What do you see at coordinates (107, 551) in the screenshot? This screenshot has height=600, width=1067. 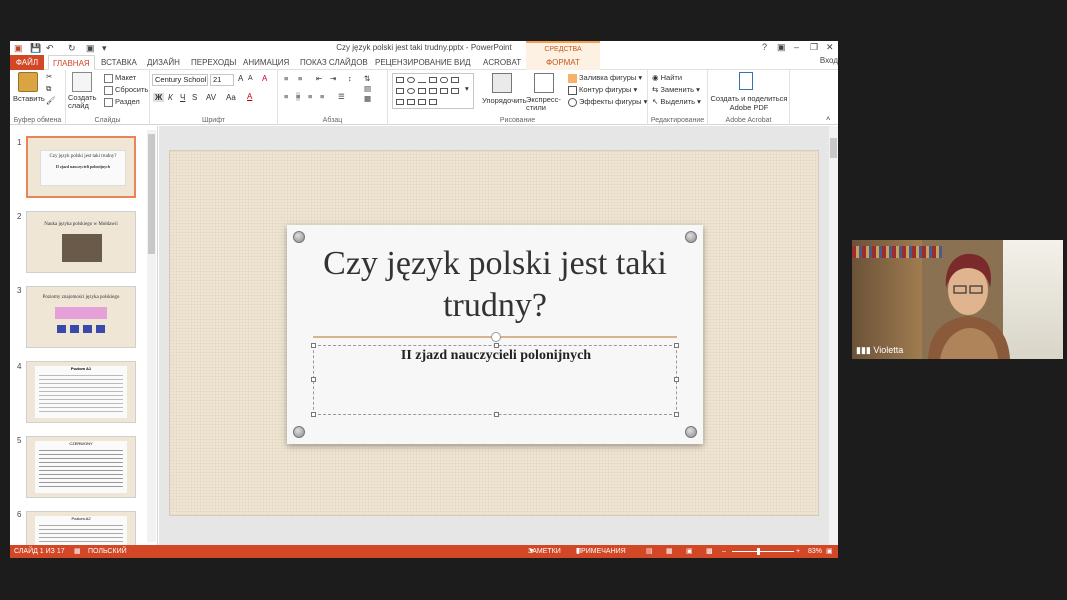 I see `language-label: ПОЛЬСКИЙ` at bounding box center [107, 551].